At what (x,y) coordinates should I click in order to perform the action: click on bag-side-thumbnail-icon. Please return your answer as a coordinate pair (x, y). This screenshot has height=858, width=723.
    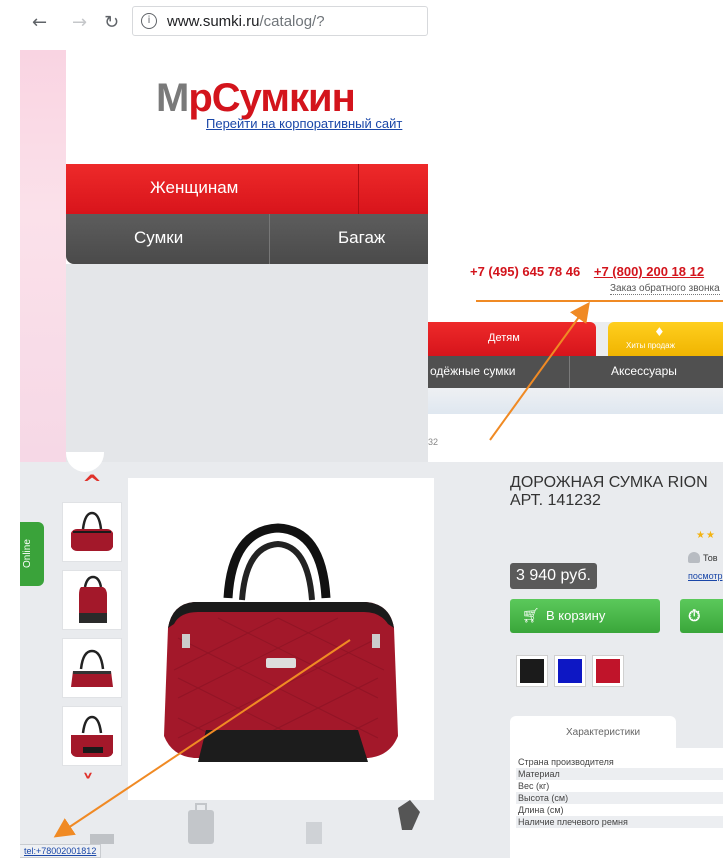
    Looking at the image, I should click on (93, 599).